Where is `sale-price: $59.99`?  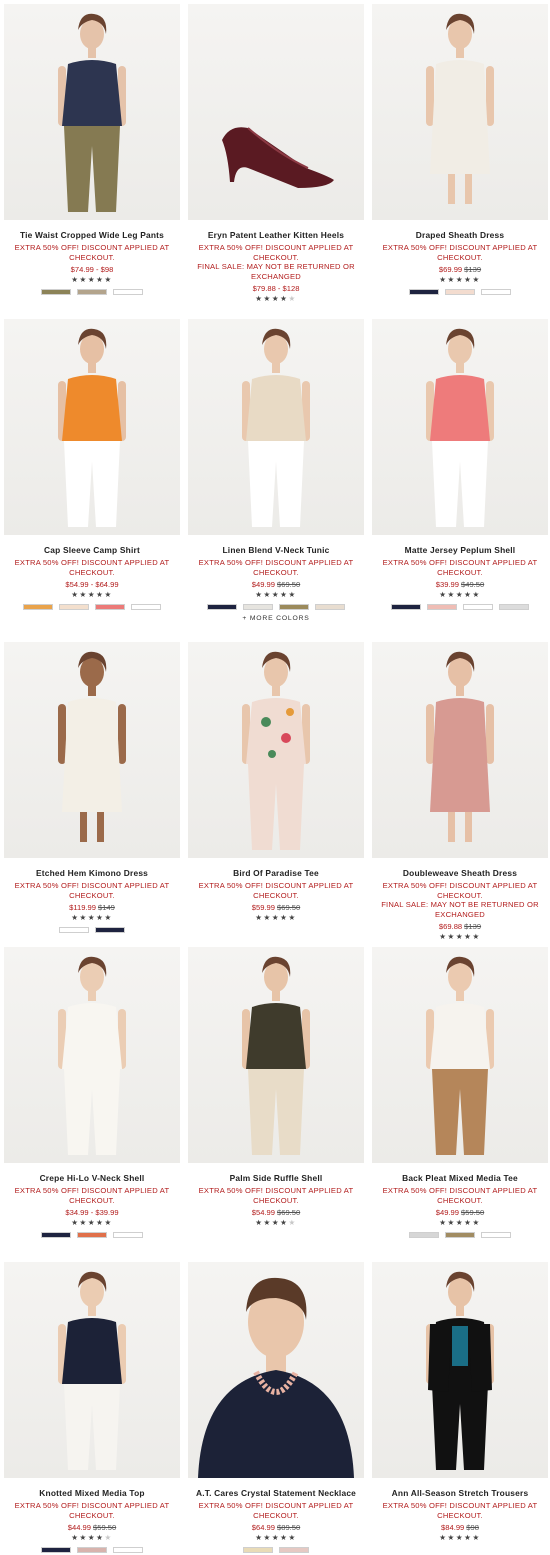 sale-price: $59.99 is located at coordinates (263, 908).